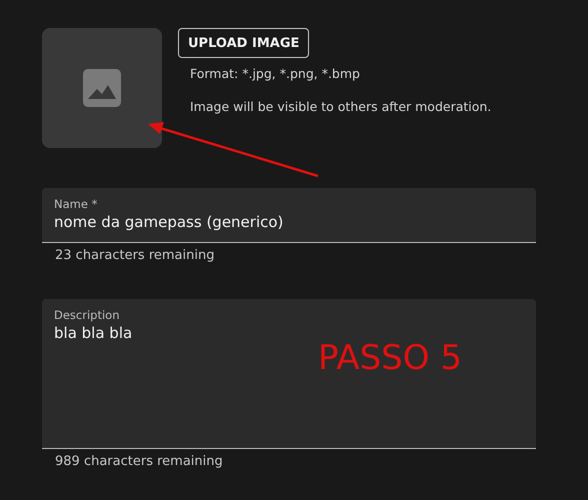 The height and width of the screenshot is (500, 588). Describe the element at coordinates (169, 222) in the screenshot. I see `field-value: nome da gamepass (generico)` at that location.